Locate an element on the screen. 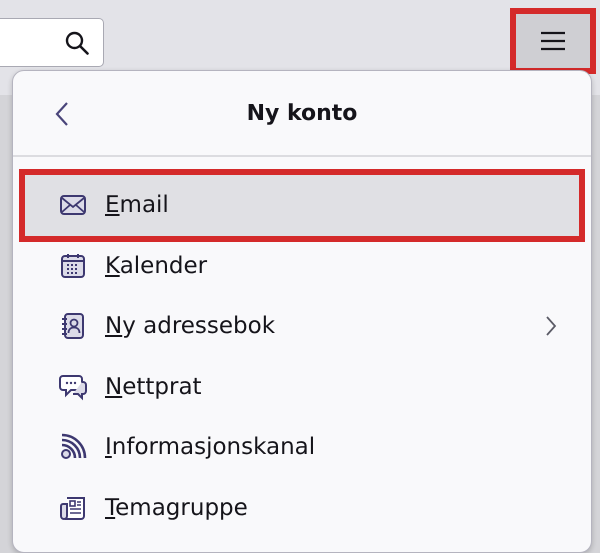 Image resolution: width=600 pixels, height=553 pixels. menu-item: Temagruppe is located at coordinates (302, 508).